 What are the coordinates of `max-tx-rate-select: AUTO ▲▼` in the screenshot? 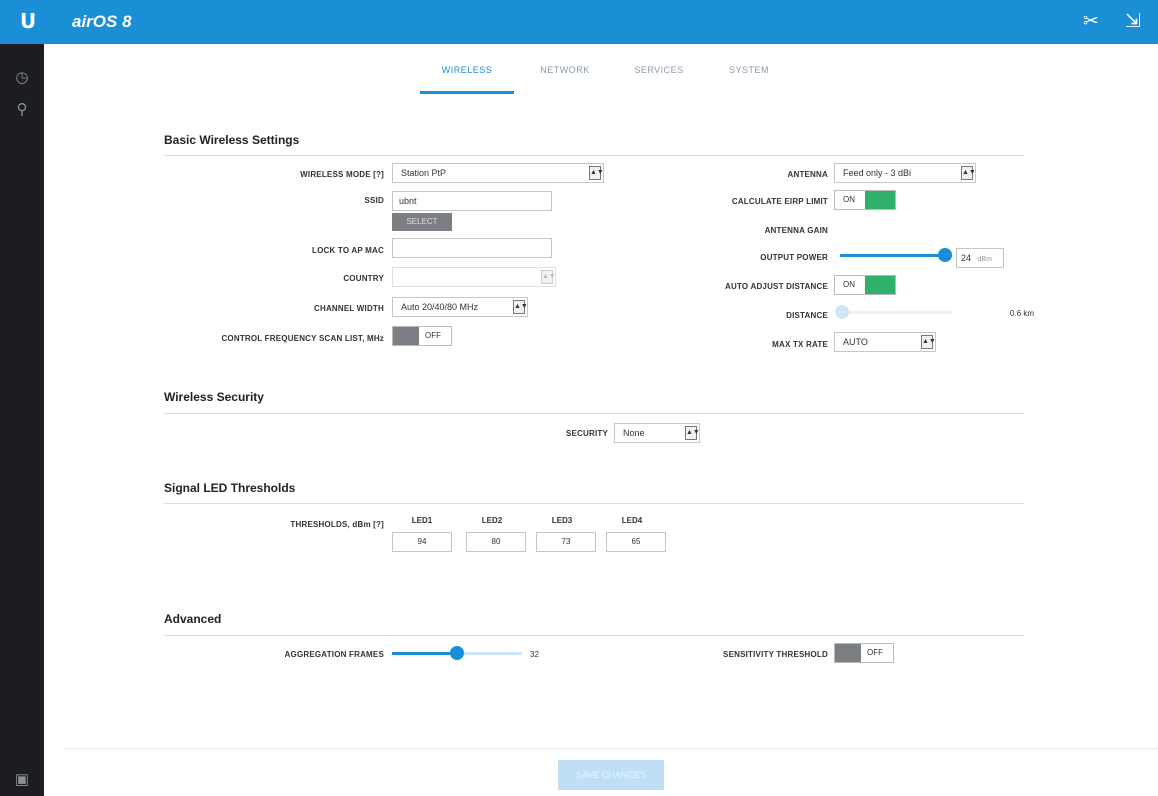 It's located at (885, 342).